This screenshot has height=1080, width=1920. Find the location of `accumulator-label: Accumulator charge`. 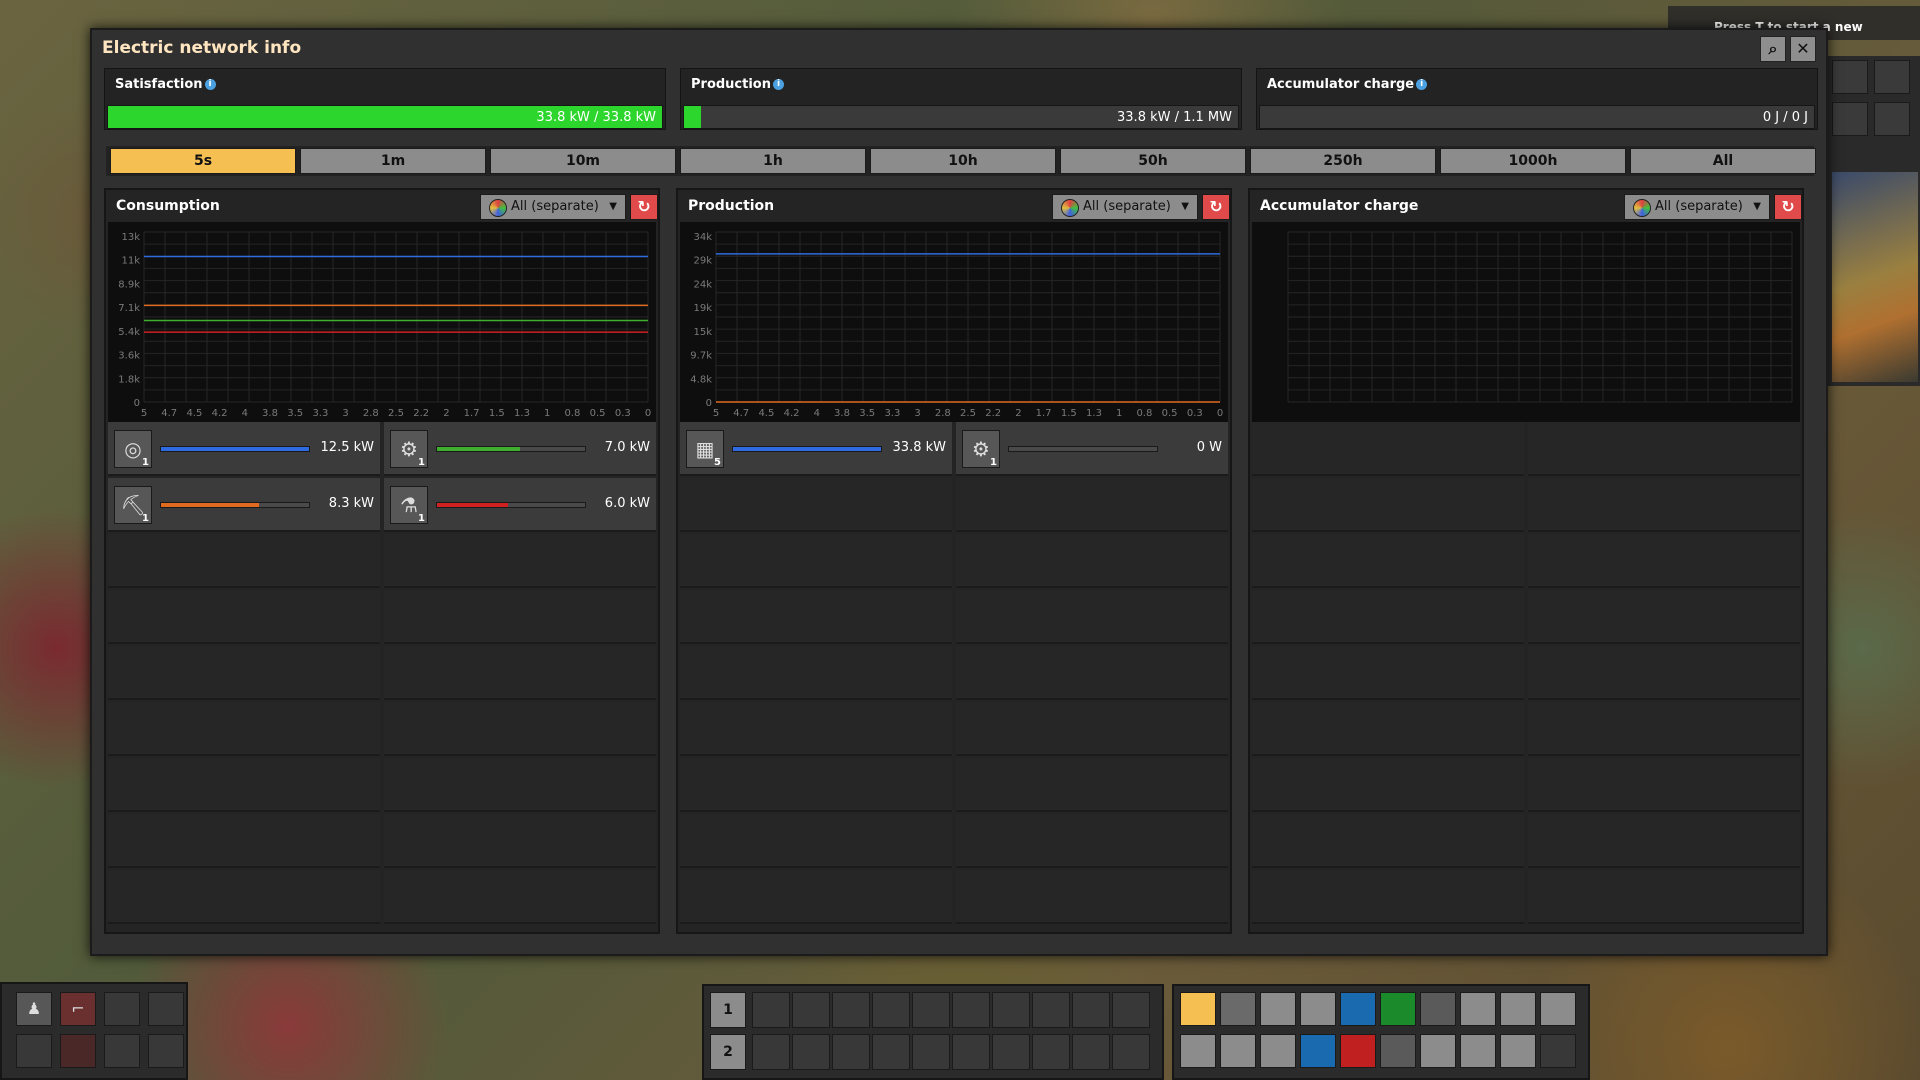

accumulator-label: Accumulator charge is located at coordinates (1341, 84).